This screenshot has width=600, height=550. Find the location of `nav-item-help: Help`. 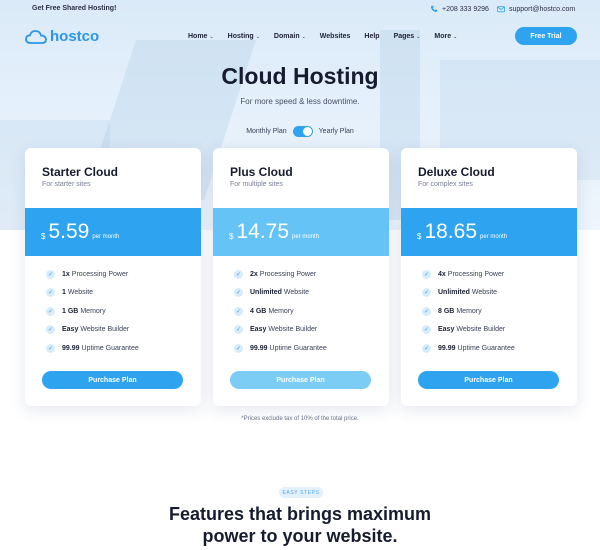

nav-item-help: Help is located at coordinates (371, 36).